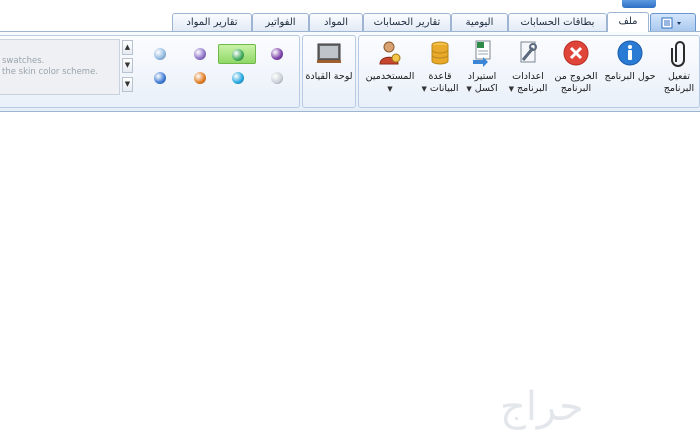 The height and width of the screenshot is (435, 700). I want to click on excel-import-label-1: استيراد, so click(482, 76).